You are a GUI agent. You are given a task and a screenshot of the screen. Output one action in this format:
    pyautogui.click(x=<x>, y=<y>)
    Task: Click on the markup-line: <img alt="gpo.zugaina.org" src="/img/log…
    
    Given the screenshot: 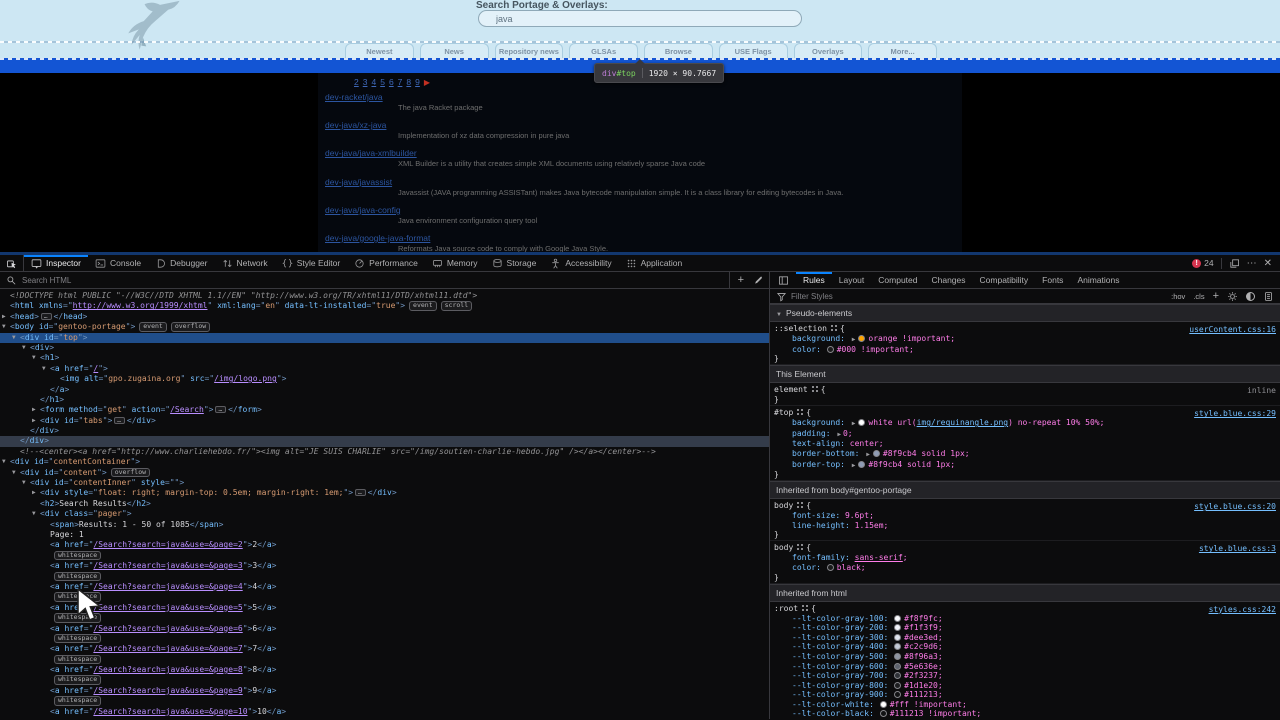 What is the action you would take?
    pyautogui.click(x=384, y=379)
    